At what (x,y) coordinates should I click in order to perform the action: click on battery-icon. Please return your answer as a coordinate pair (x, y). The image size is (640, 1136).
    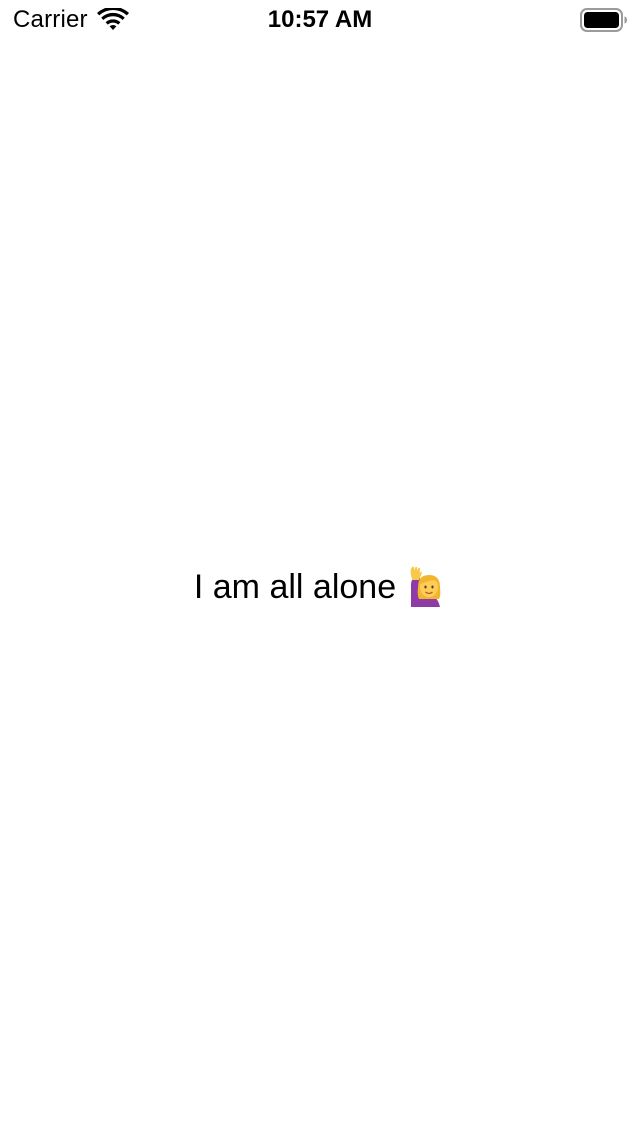
    Looking at the image, I should click on (603, 20).